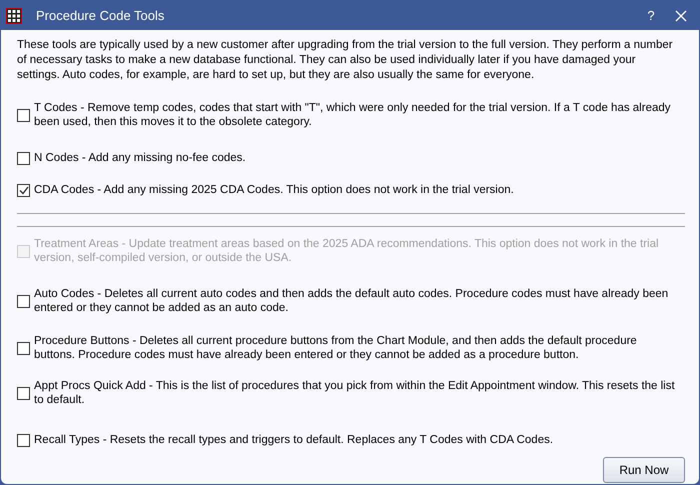  What do you see at coordinates (353, 115) in the screenshot?
I see `option-label: T Codes - Remove temp codes, codes that start with "T", which were only needed for the trial version. If a T code has already been used, then this moves it to the obsolete category.` at bounding box center [353, 115].